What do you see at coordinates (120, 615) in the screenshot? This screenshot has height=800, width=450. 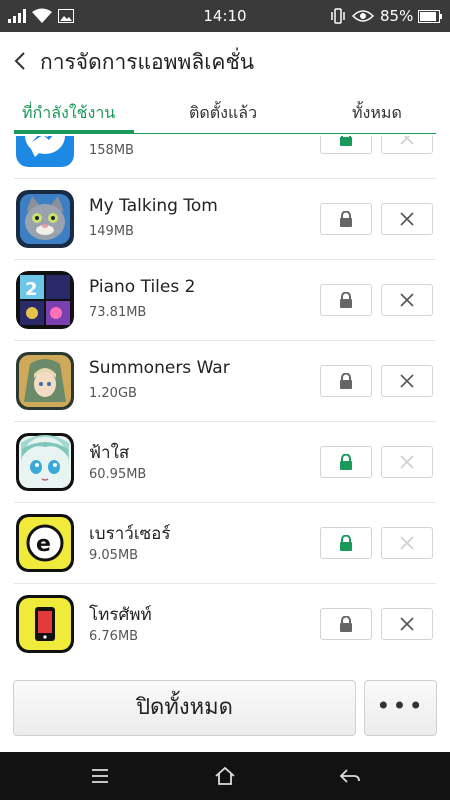 I see `app-name: โทรศัพท์` at bounding box center [120, 615].